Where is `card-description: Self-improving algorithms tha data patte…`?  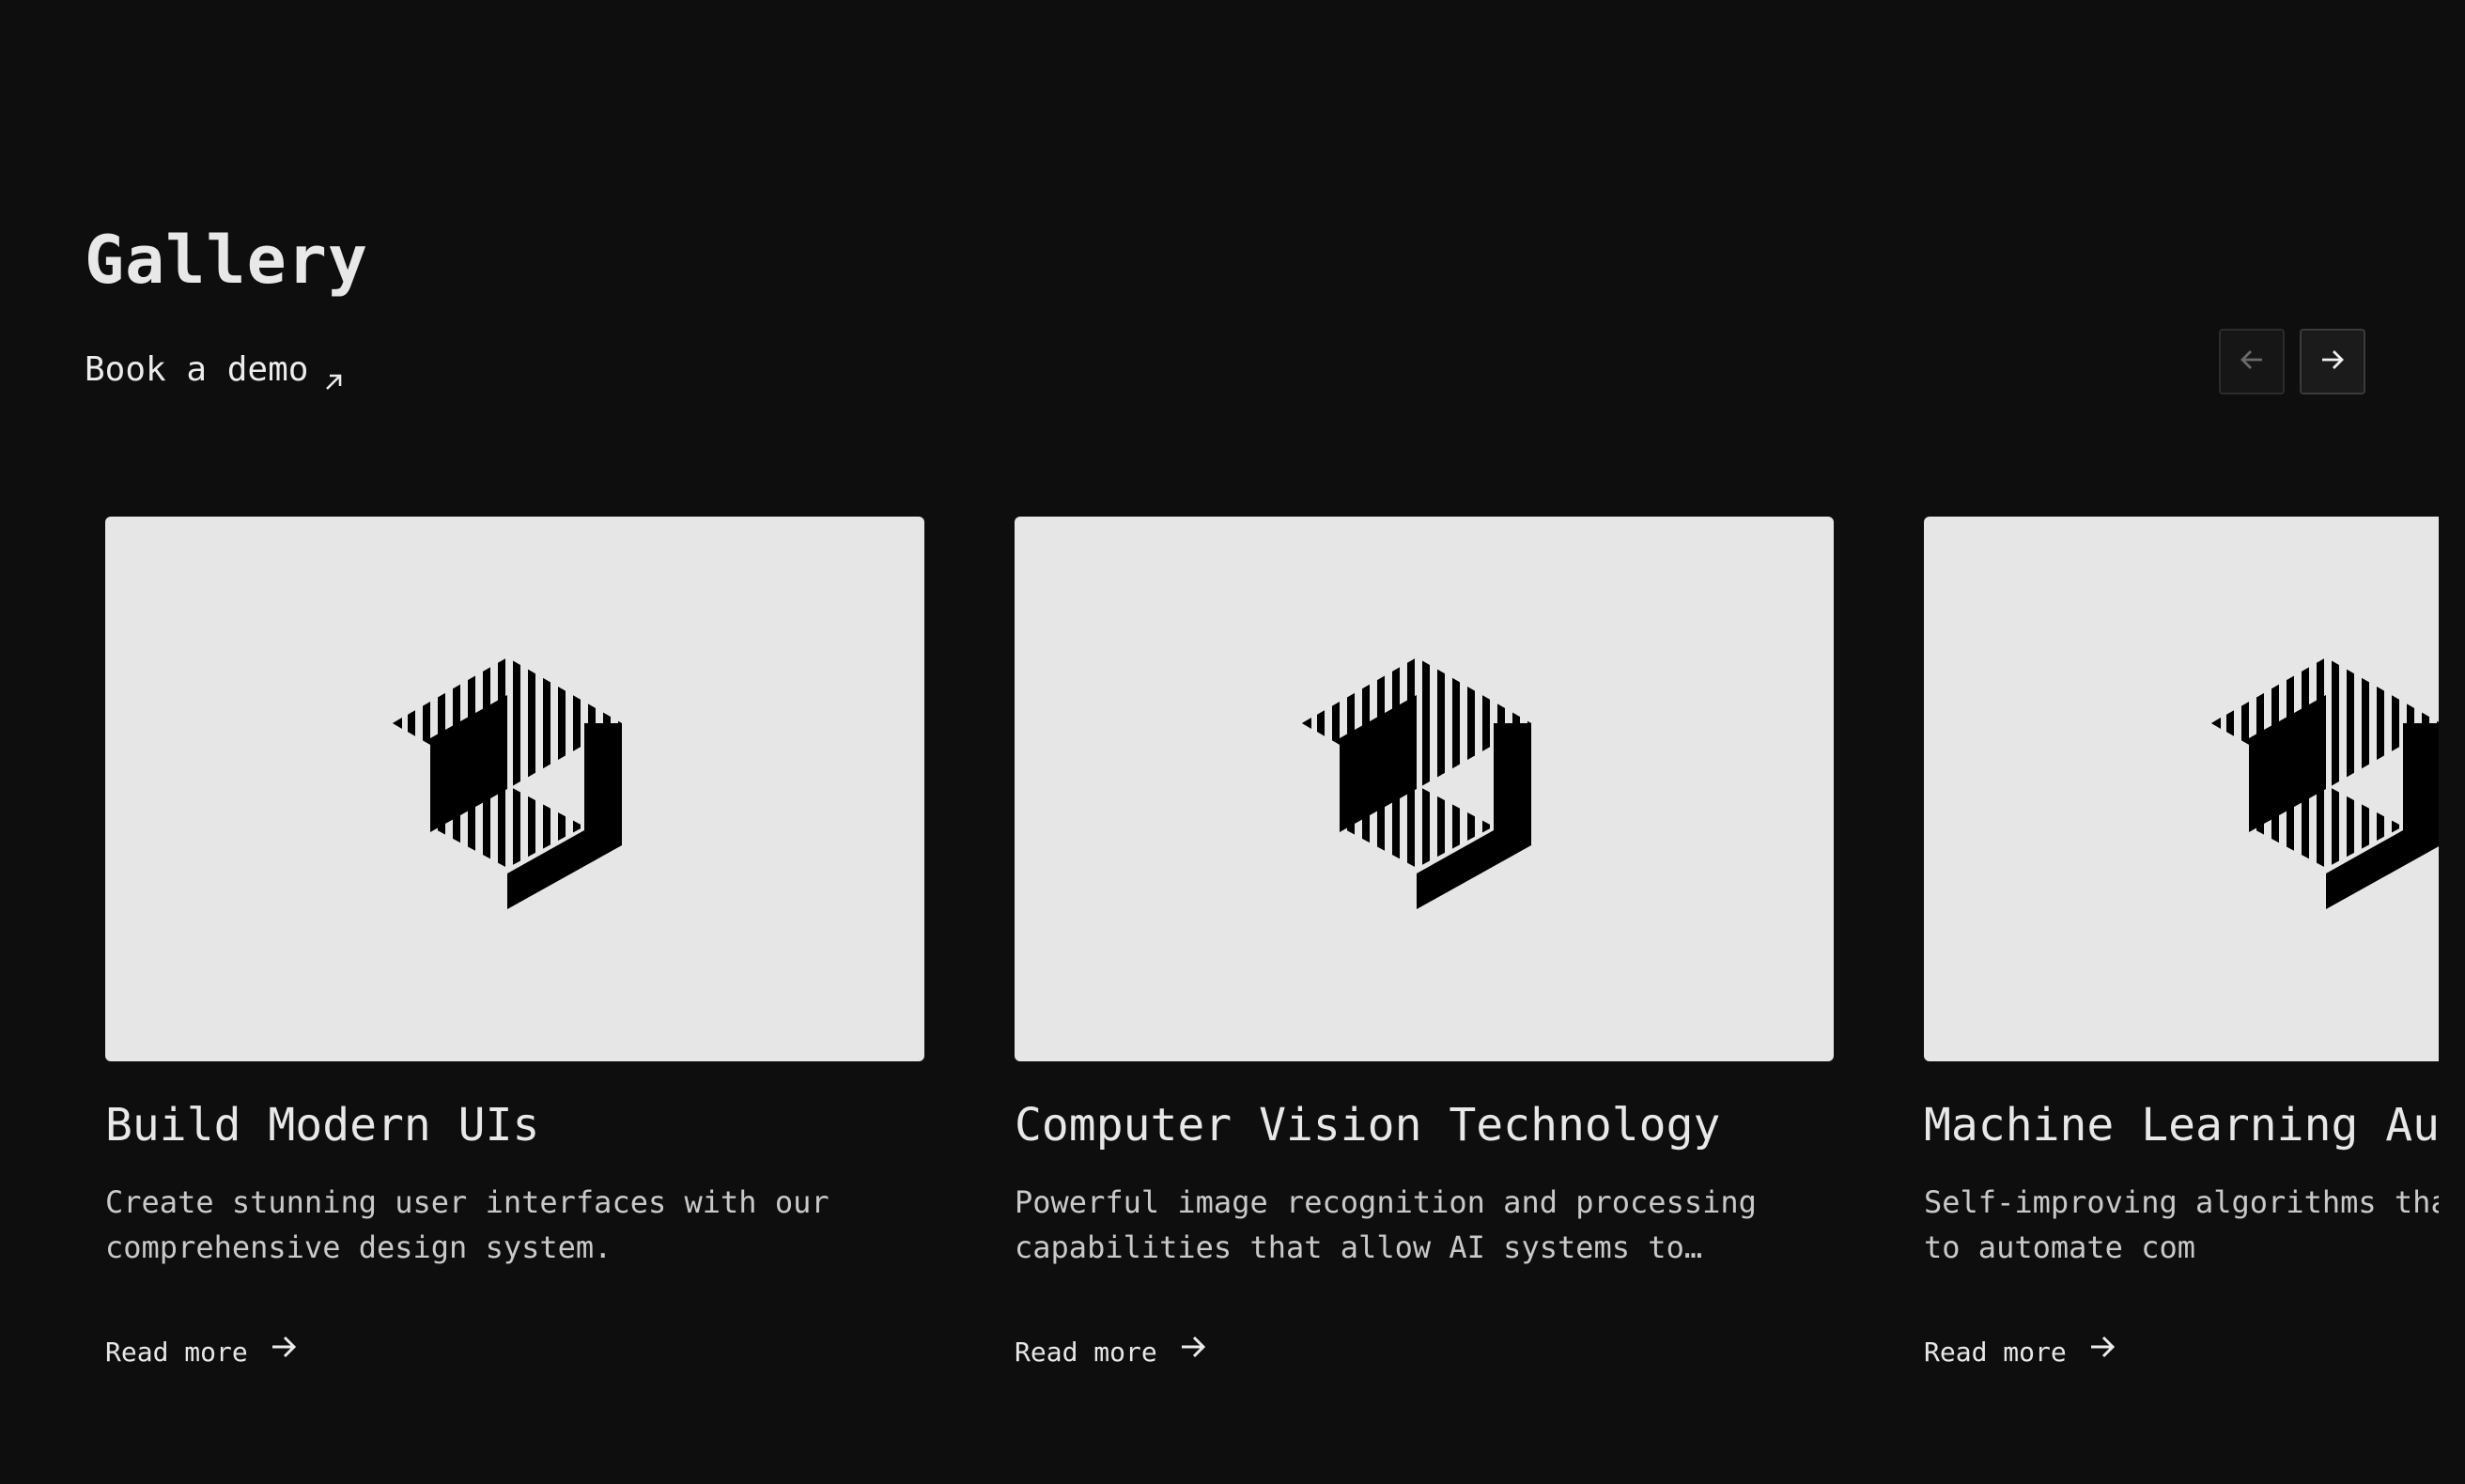
card-description: Self-improving algorithms tha data patte… is located at coordinates (2182, 1224).